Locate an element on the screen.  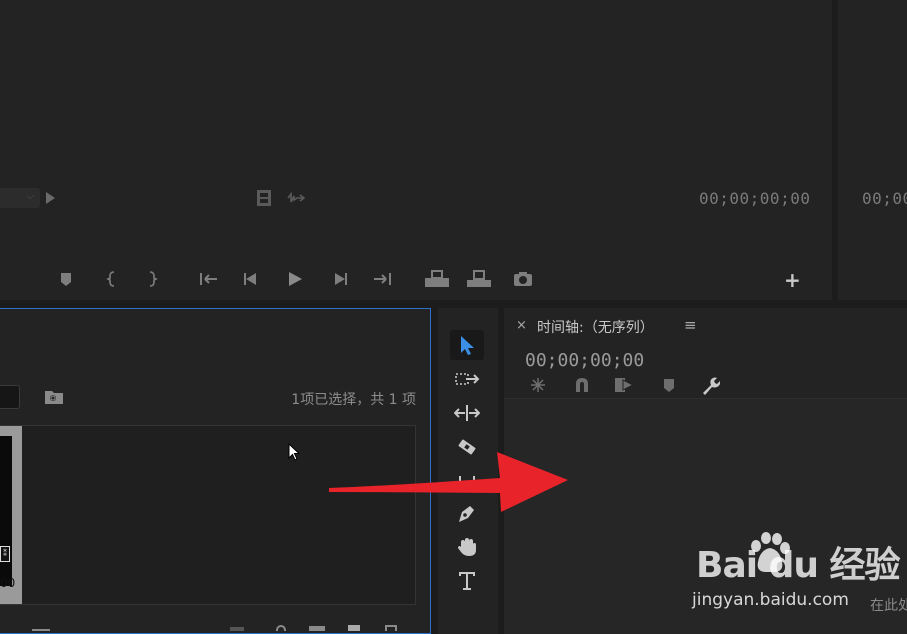
snap-icon is located at coordinates (538, 385).